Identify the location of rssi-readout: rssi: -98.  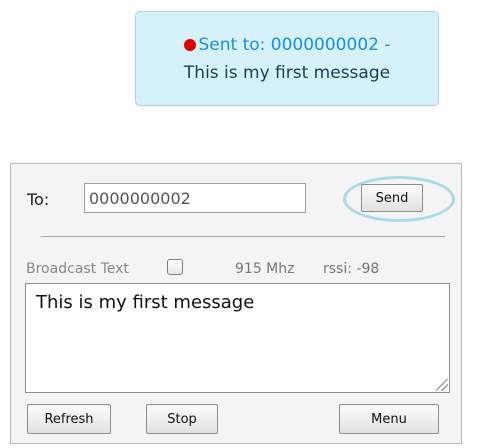
(351, 269).